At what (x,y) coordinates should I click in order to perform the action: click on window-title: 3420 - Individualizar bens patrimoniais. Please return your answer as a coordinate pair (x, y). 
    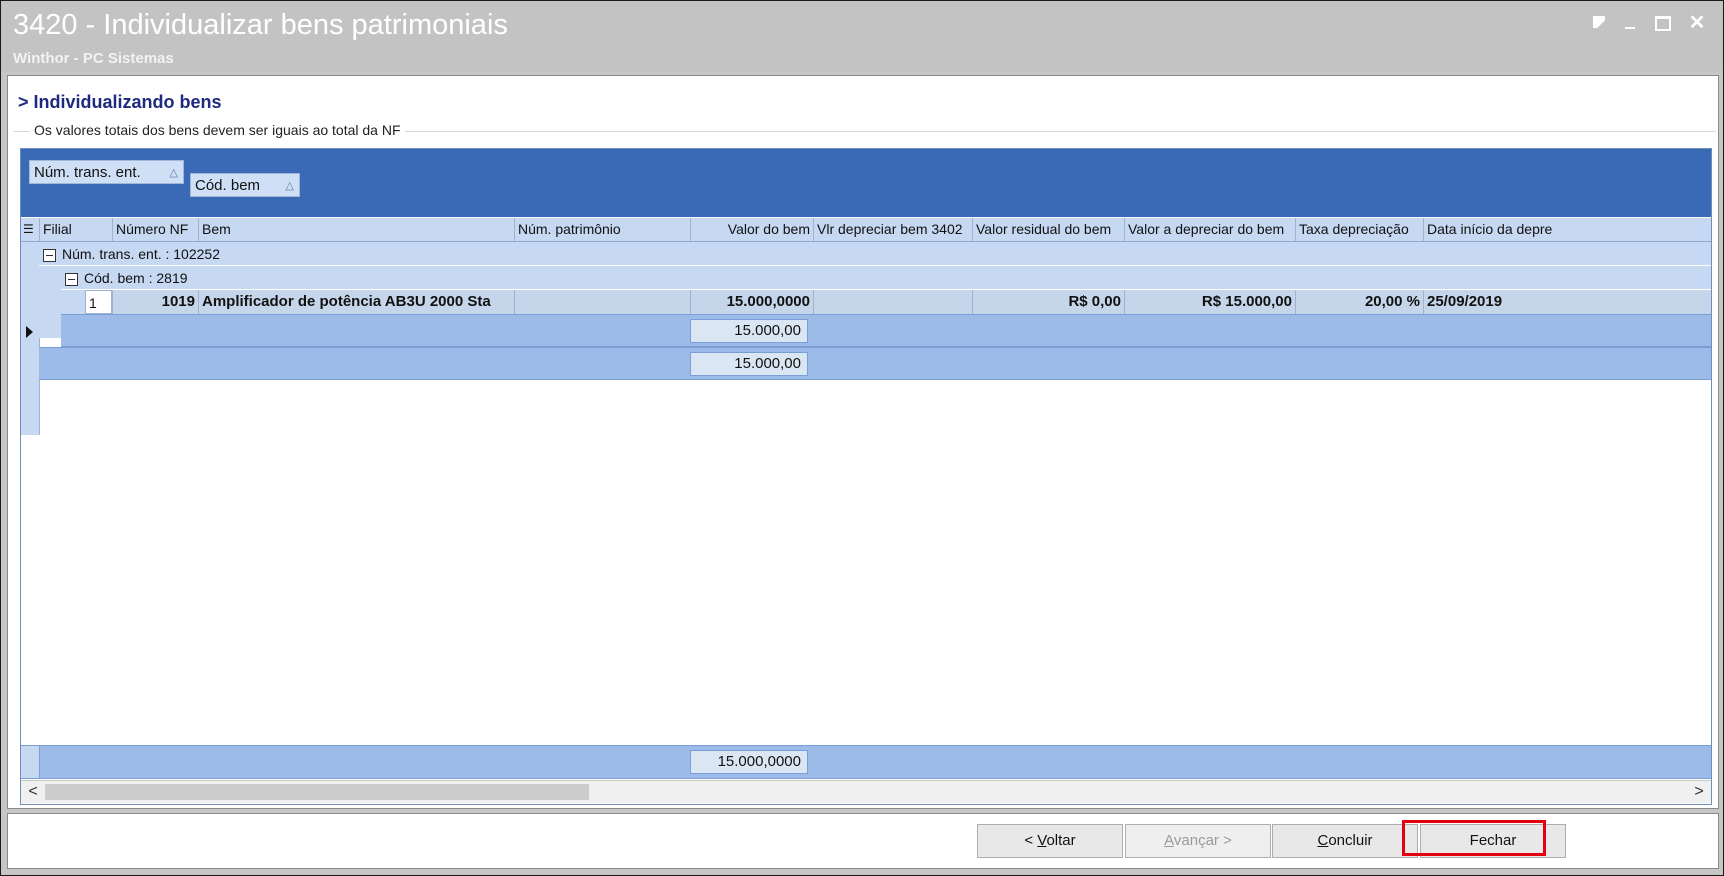
    Looking at the image, I should click on (260, 25).